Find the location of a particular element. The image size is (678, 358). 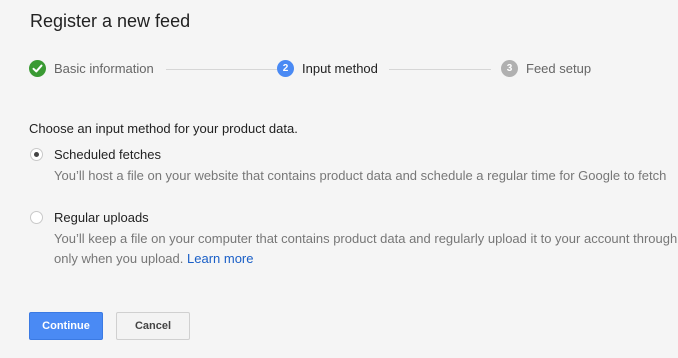

check-icon is located at coordinates (37, 68).